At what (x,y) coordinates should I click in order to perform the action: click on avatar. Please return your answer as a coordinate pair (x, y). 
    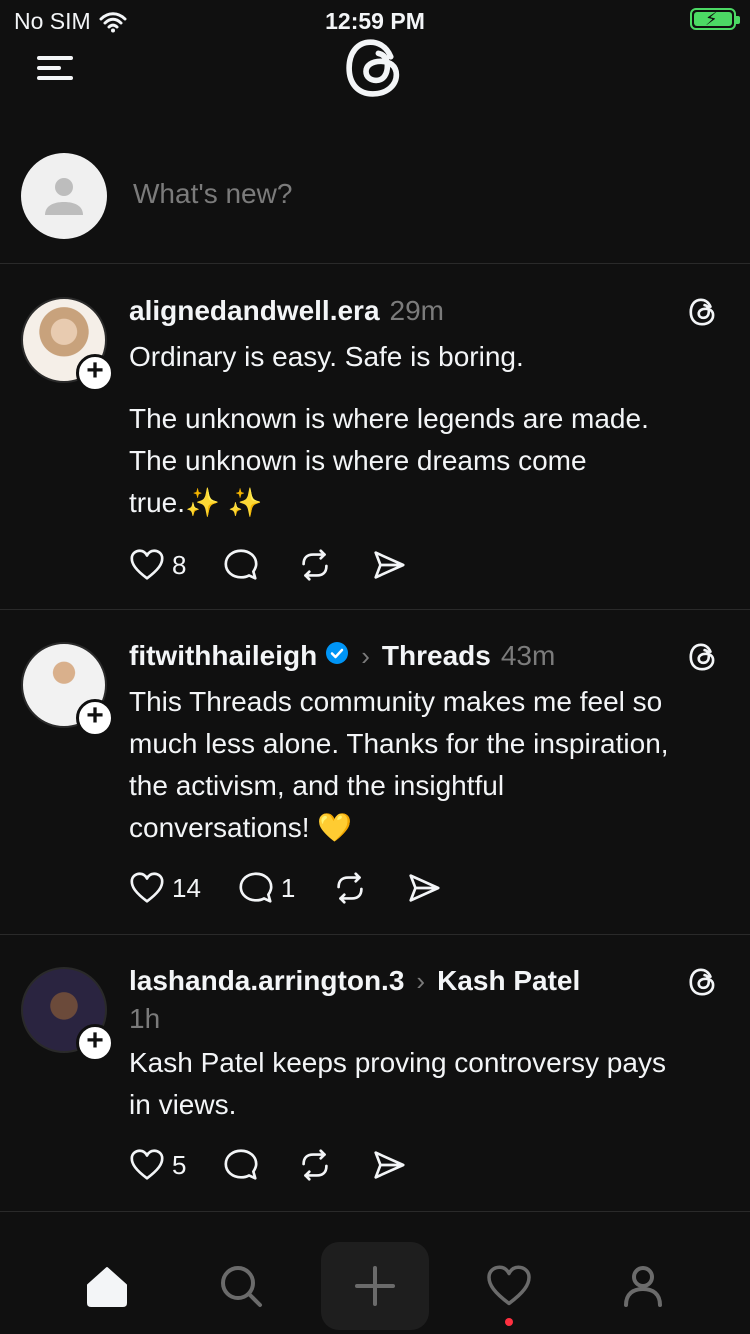
    Looking at the image, I should click on (64, 196).